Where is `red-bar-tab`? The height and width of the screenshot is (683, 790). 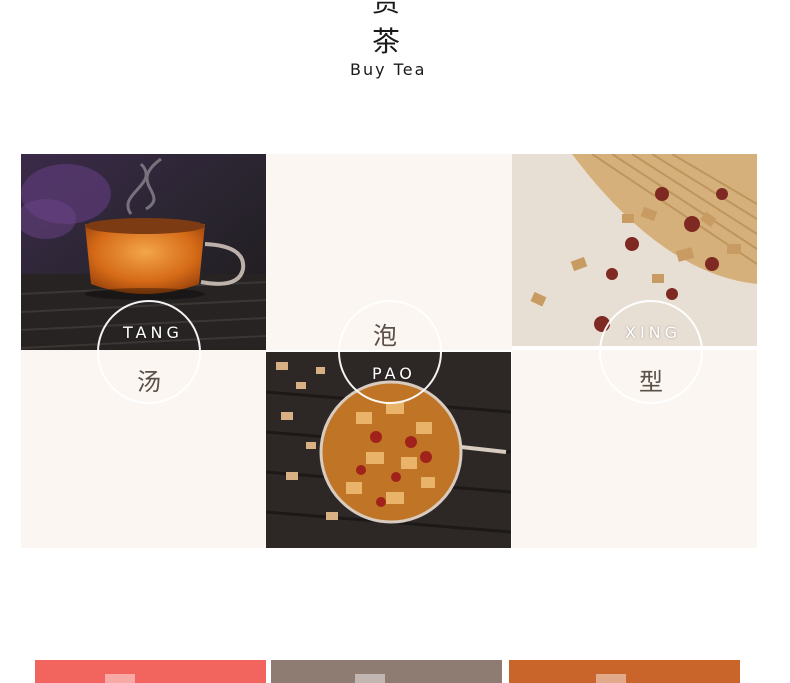
red-bar-tab is located at coordinates (120, 678).